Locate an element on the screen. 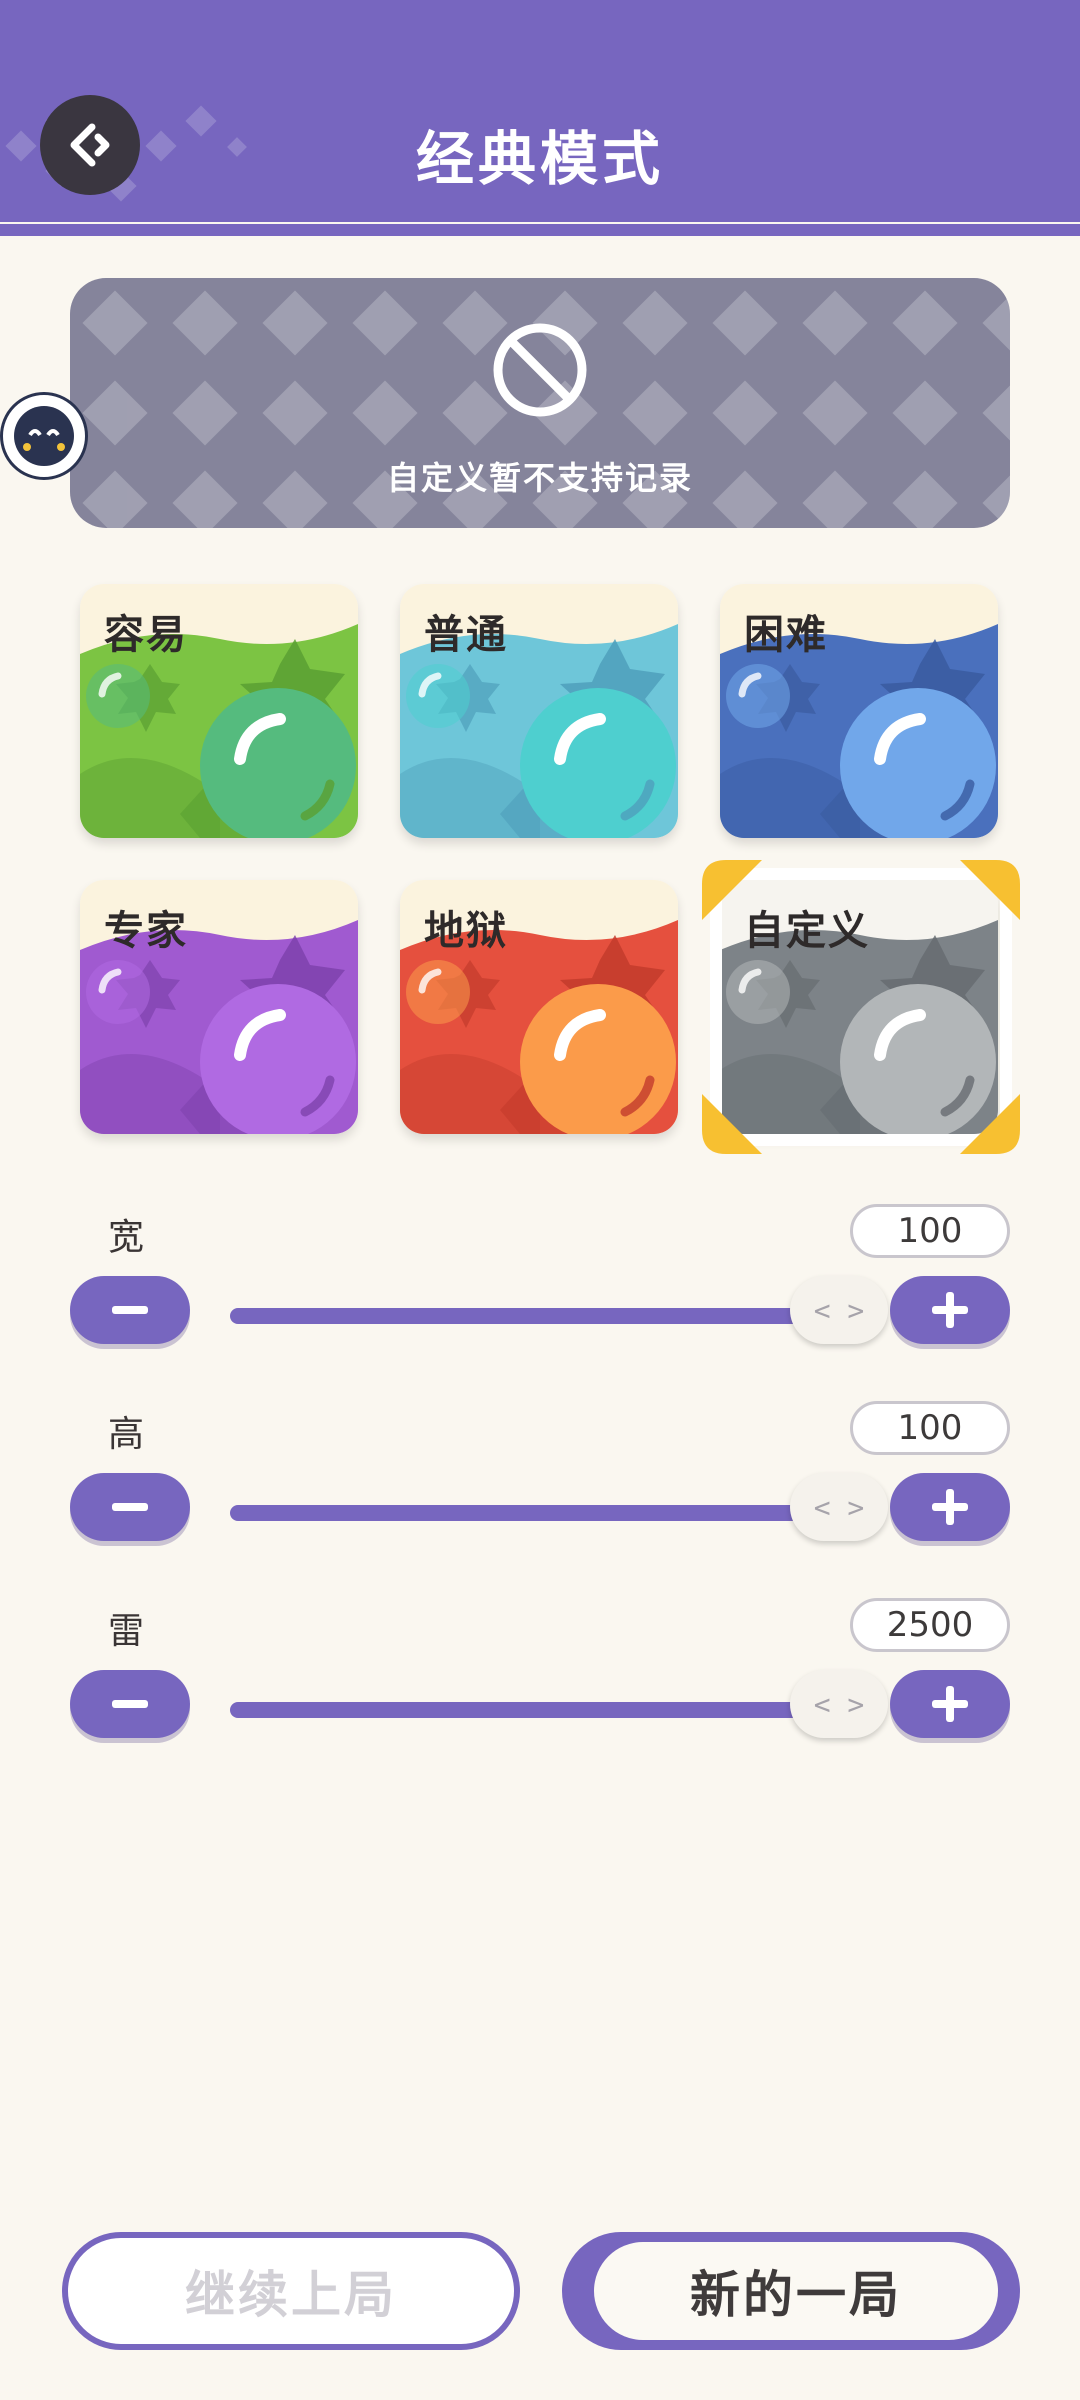  new-game-button: 新的一局 is located at coordinates (791, 2291).